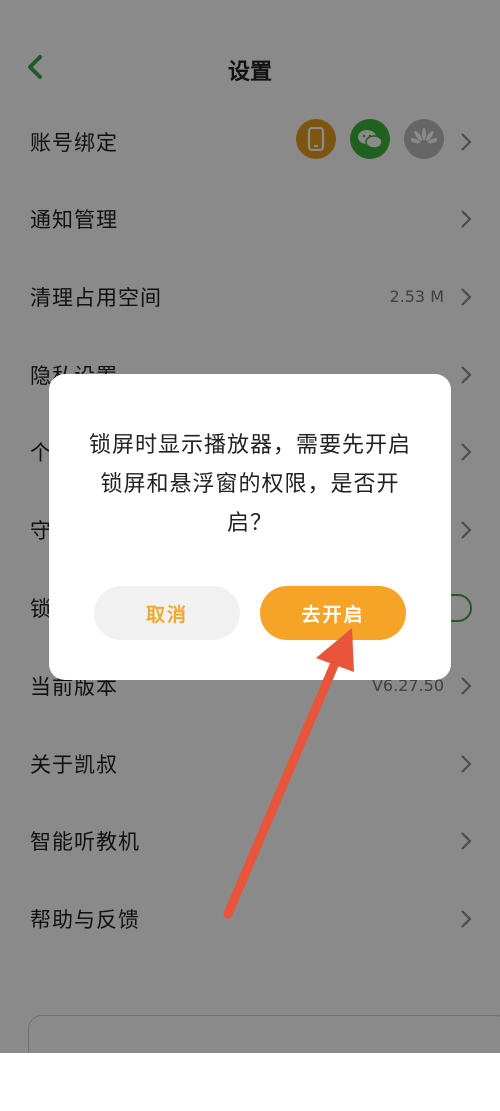  What do you see at coordinates (249, 484) in the screenshot?
I see `dialog-message: 锁屏时显示播放器，需要先开启锁屏和悬浮窗的权限，是否开启？` at bounding box center [249, 484].